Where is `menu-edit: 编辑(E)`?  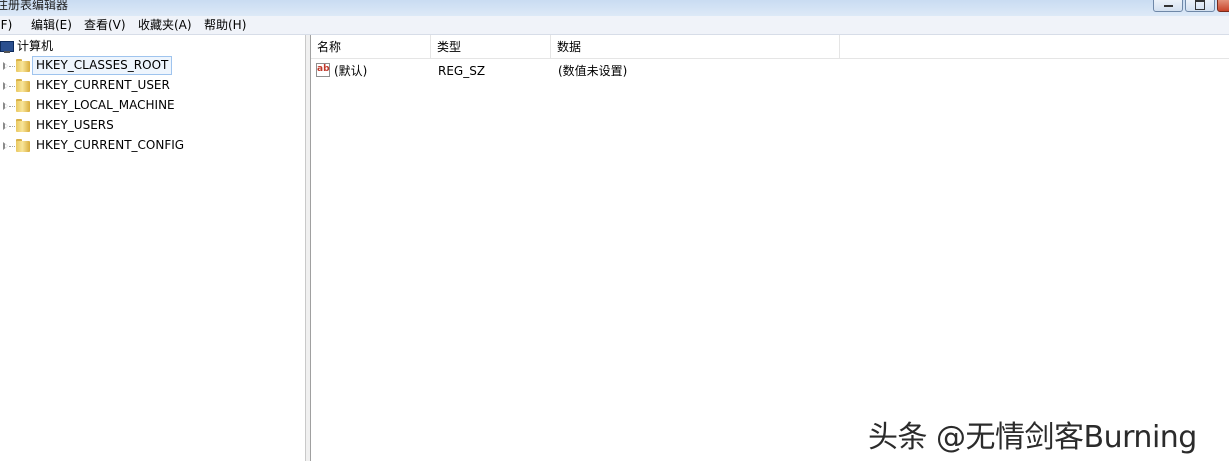
menu-edit: 编辑(E) is located at coordinates (51, 25).